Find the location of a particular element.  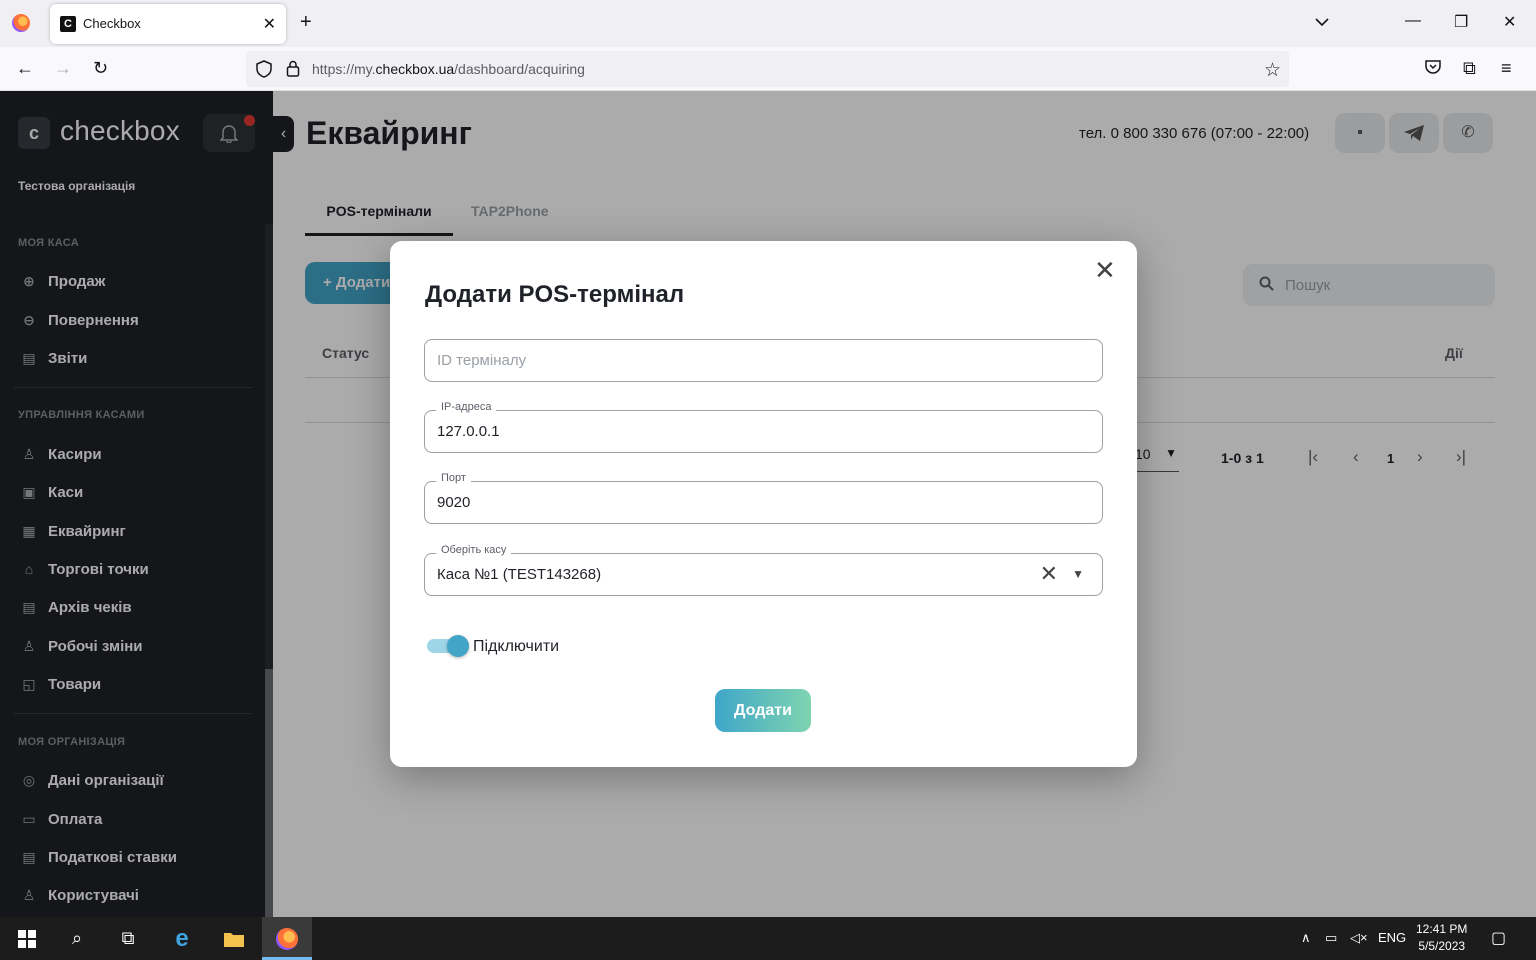

taskbar: ⌕ ⧉ e ∧ ▭ ◁× ENG 12:41 PM 5/5/2023 ▢ is located at coordinates (768, 938).